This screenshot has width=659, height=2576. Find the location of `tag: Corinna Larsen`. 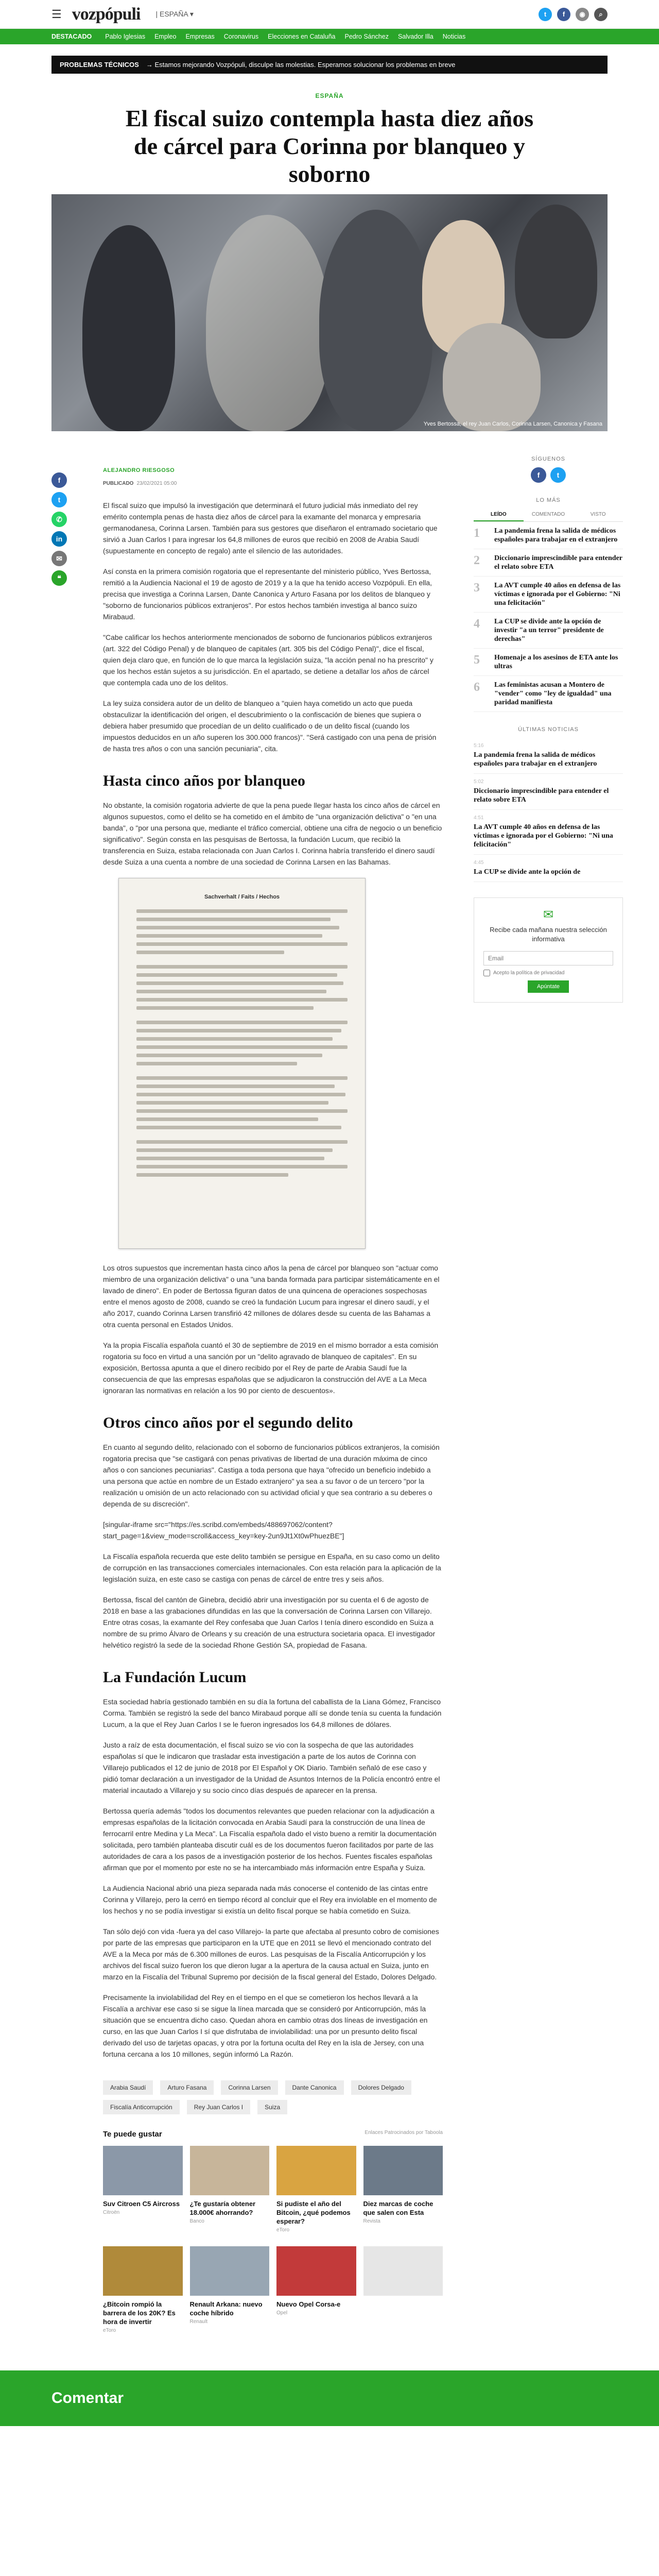

tag: Corinna Larsen is located at coordinates (250, 2087).